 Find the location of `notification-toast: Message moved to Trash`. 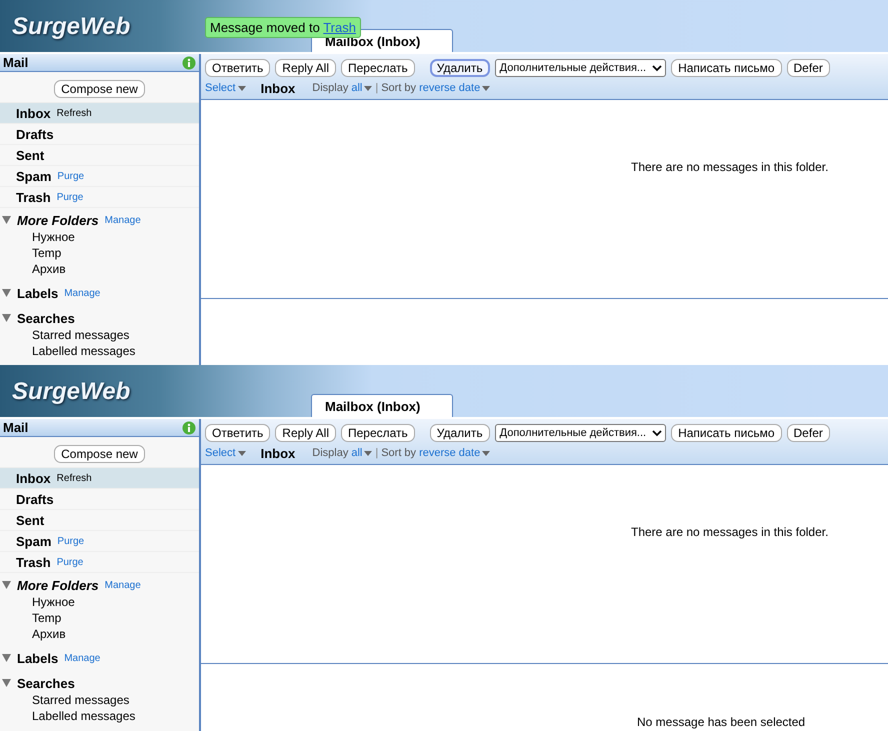

notification-toast: Message moved to Trash is located at coordinates (283, 27).